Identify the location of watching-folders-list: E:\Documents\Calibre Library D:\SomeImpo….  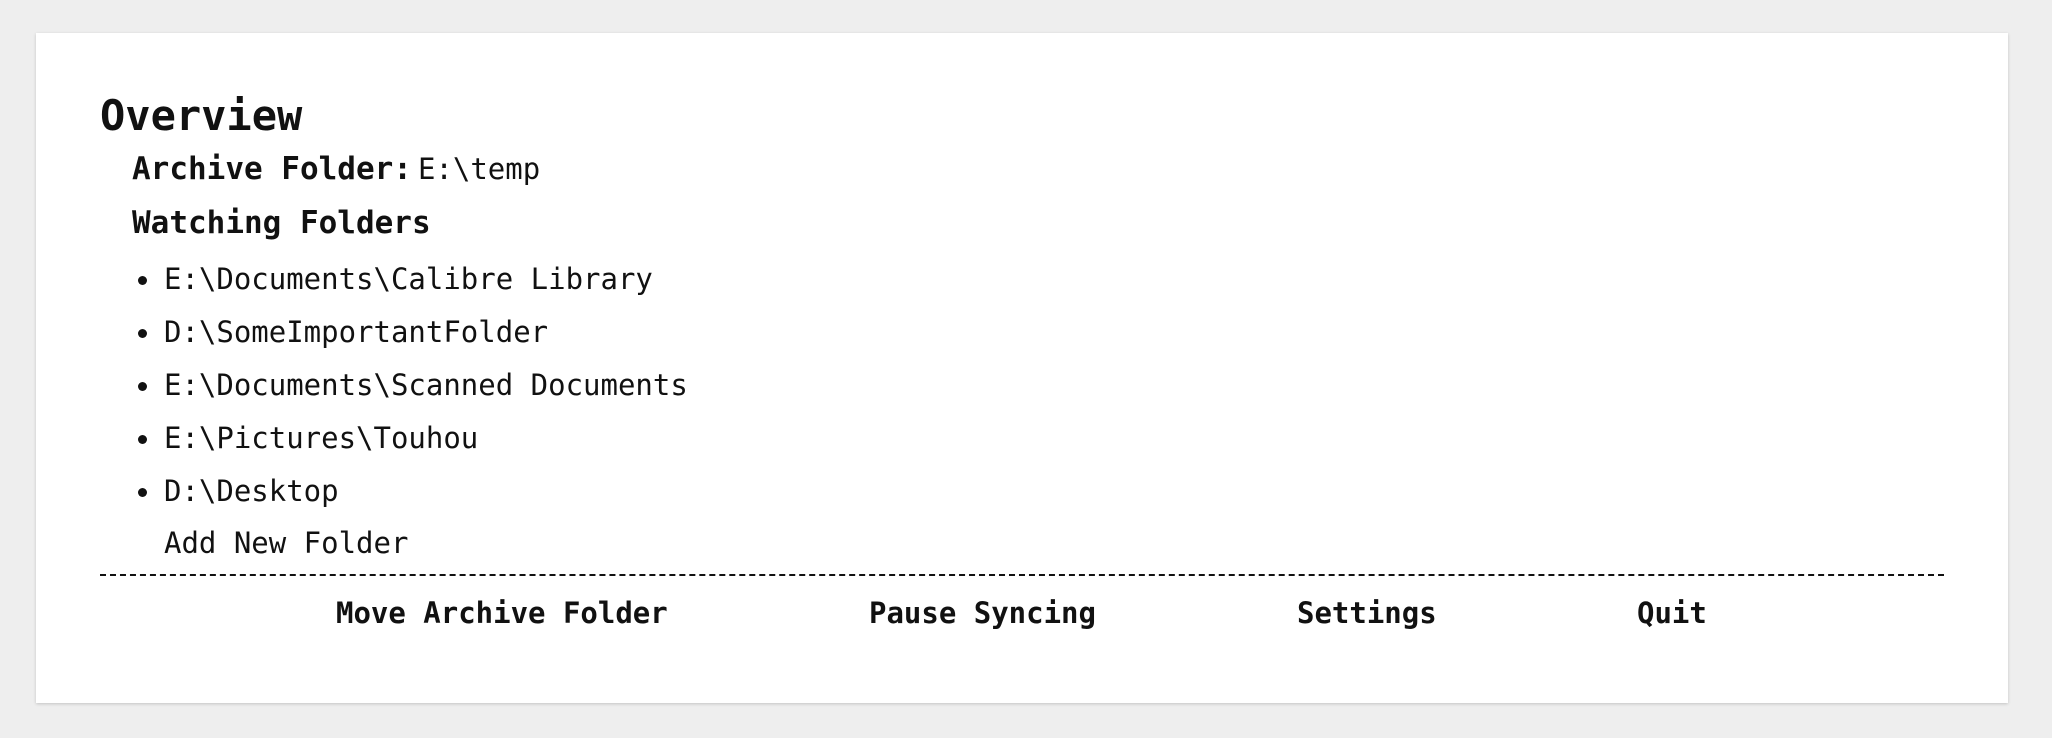
(410, 391).